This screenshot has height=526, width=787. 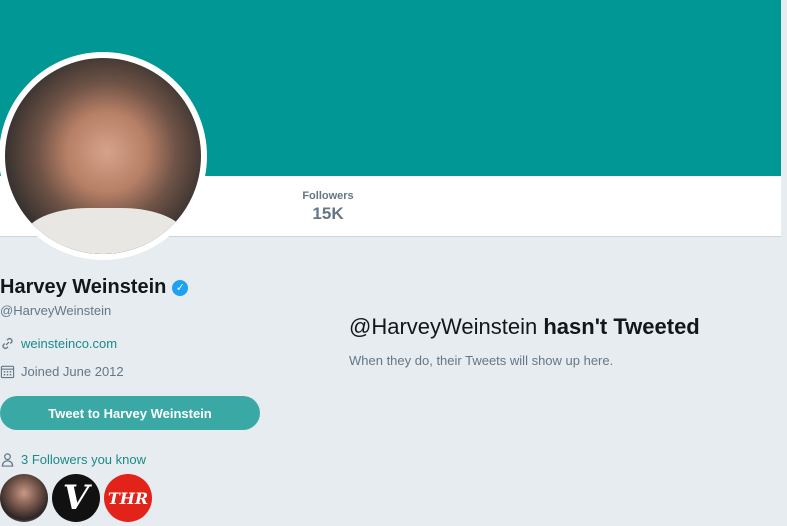 I want to click on thr-logo-text: THR, so click(x=128, y=498).